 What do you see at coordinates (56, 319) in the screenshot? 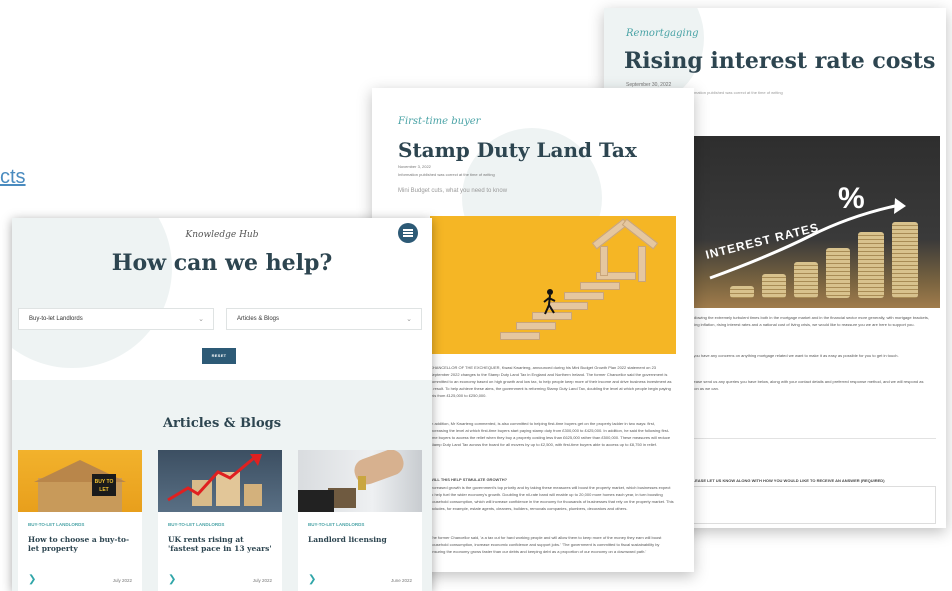
I see `audience-select-value: Buy-to-let Landlords` at bounding box center [56, 319].